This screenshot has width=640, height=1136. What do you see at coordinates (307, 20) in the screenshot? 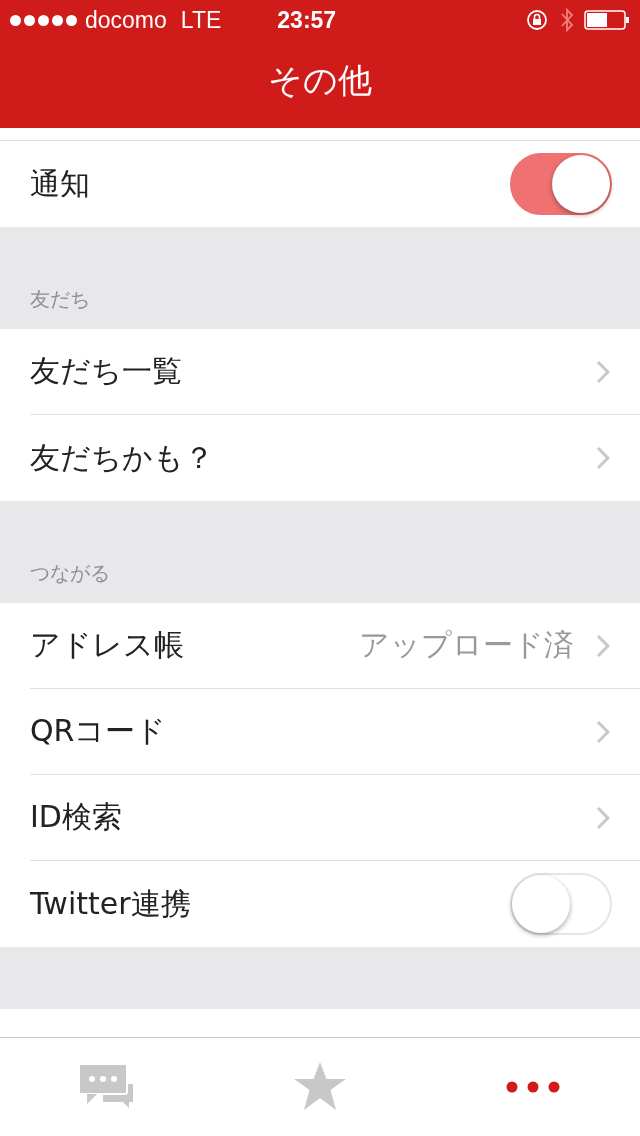
I see `status-time: 23:57` at bounding box center [307, 20].